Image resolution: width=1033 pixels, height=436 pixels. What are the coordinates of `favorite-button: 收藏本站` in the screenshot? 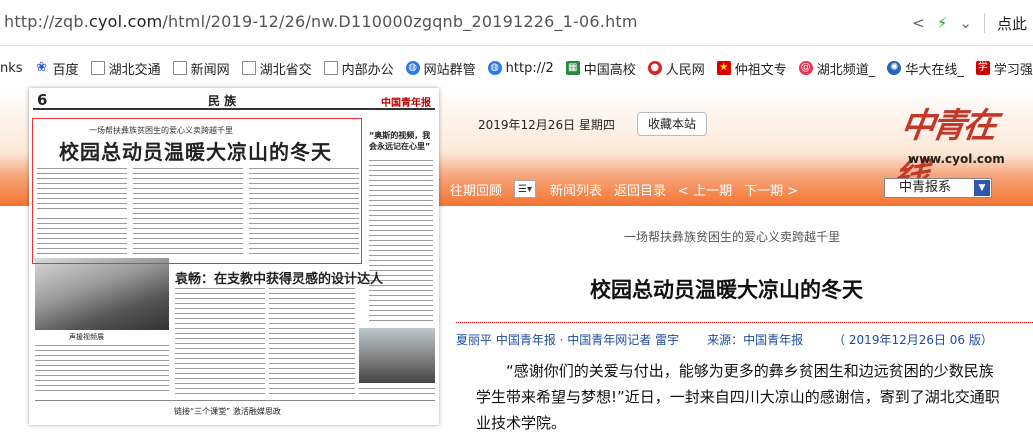 It's located at (672, 124).